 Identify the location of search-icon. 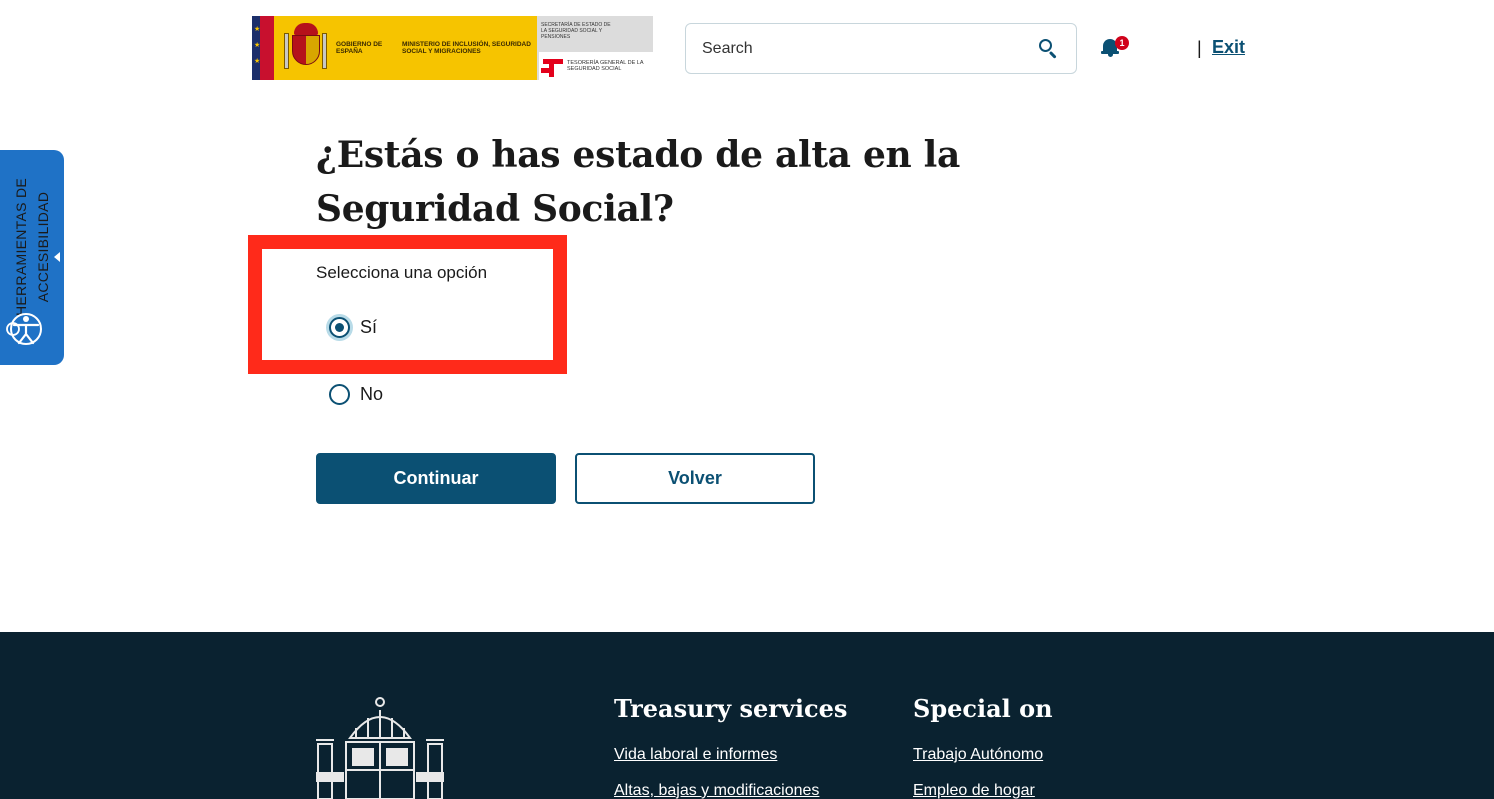
(1049, 49).